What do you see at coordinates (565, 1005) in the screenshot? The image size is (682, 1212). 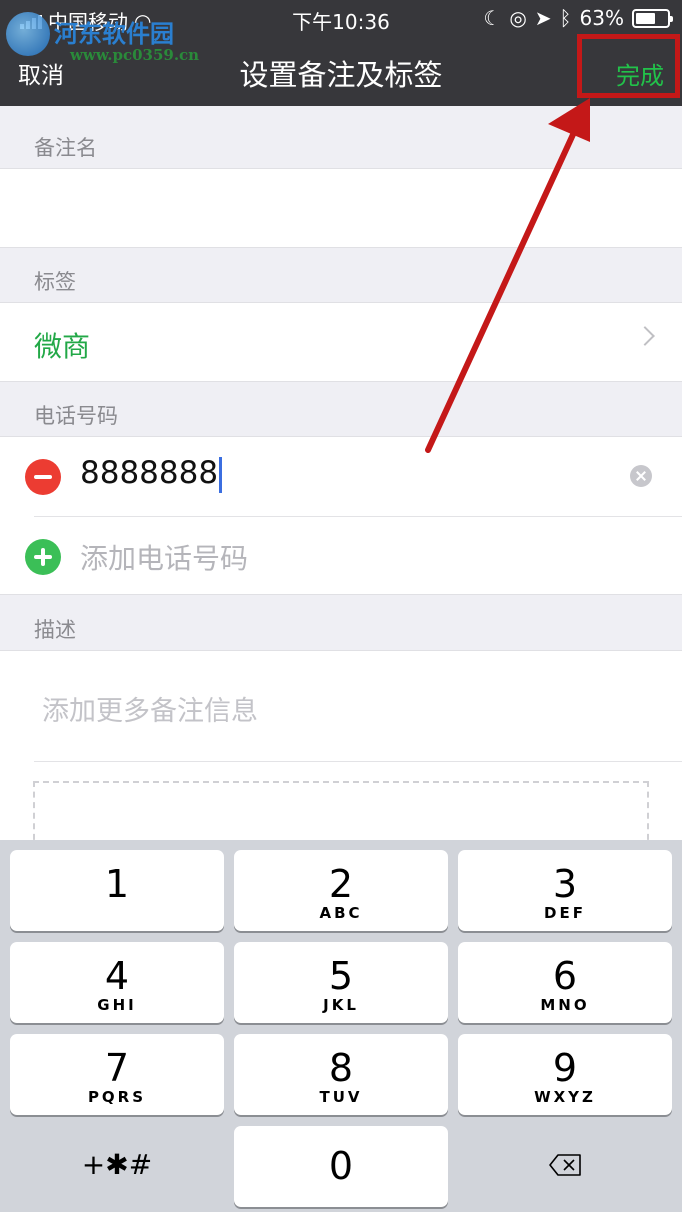 I see `key-letters: MNO` at bounding box center [565, 1005].